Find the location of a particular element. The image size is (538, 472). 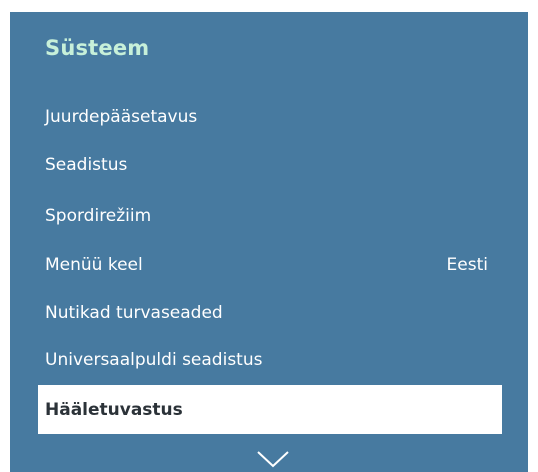

menu-item-label: Universaalpuldi seadistus is located at coordinates (154, 359).